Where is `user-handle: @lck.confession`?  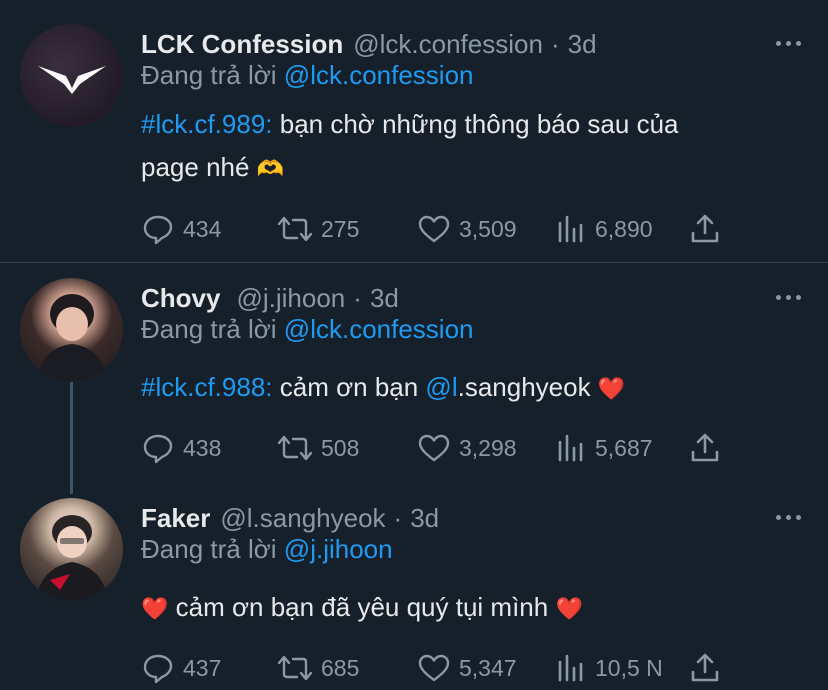
user-handle: @lck.confession is located at coordinates (448, 44).